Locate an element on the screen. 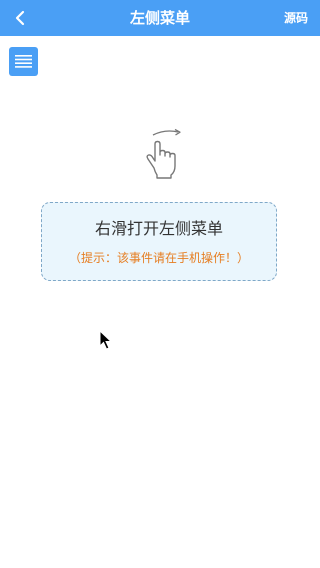  nav-bar: 左侧菜单 源码 is located at coordinates (160, 18).